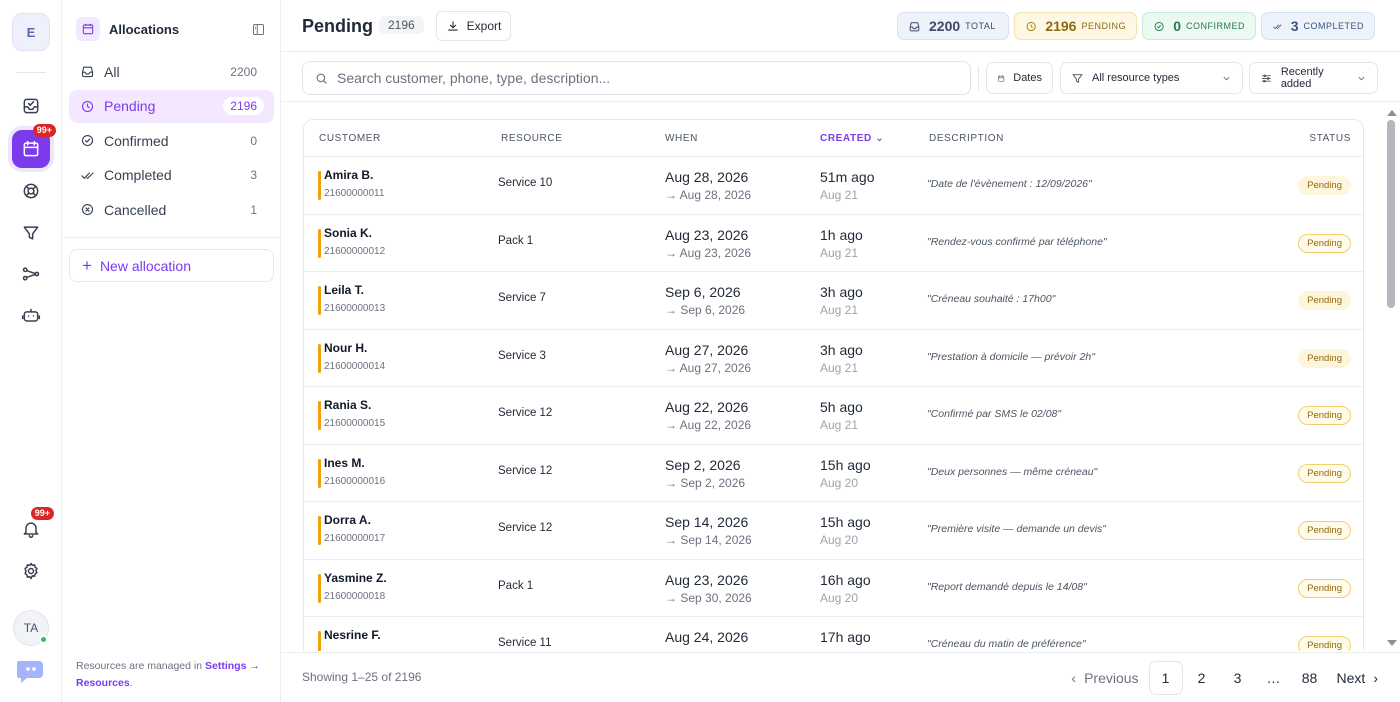 The image size is (1400, 702). Describe the element at coordinates (1391, 214) in the screenshot. I see `scrollbar-thumb` at that location.